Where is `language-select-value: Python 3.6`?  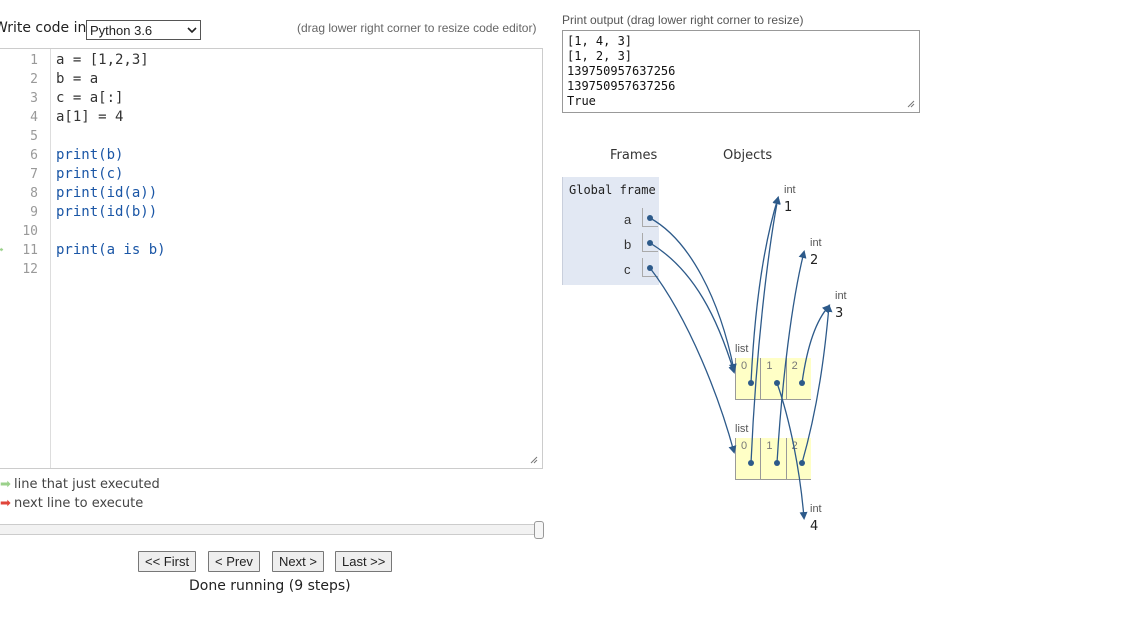
language-select-value: Python 3.6 is located at coordinates (121, 30).